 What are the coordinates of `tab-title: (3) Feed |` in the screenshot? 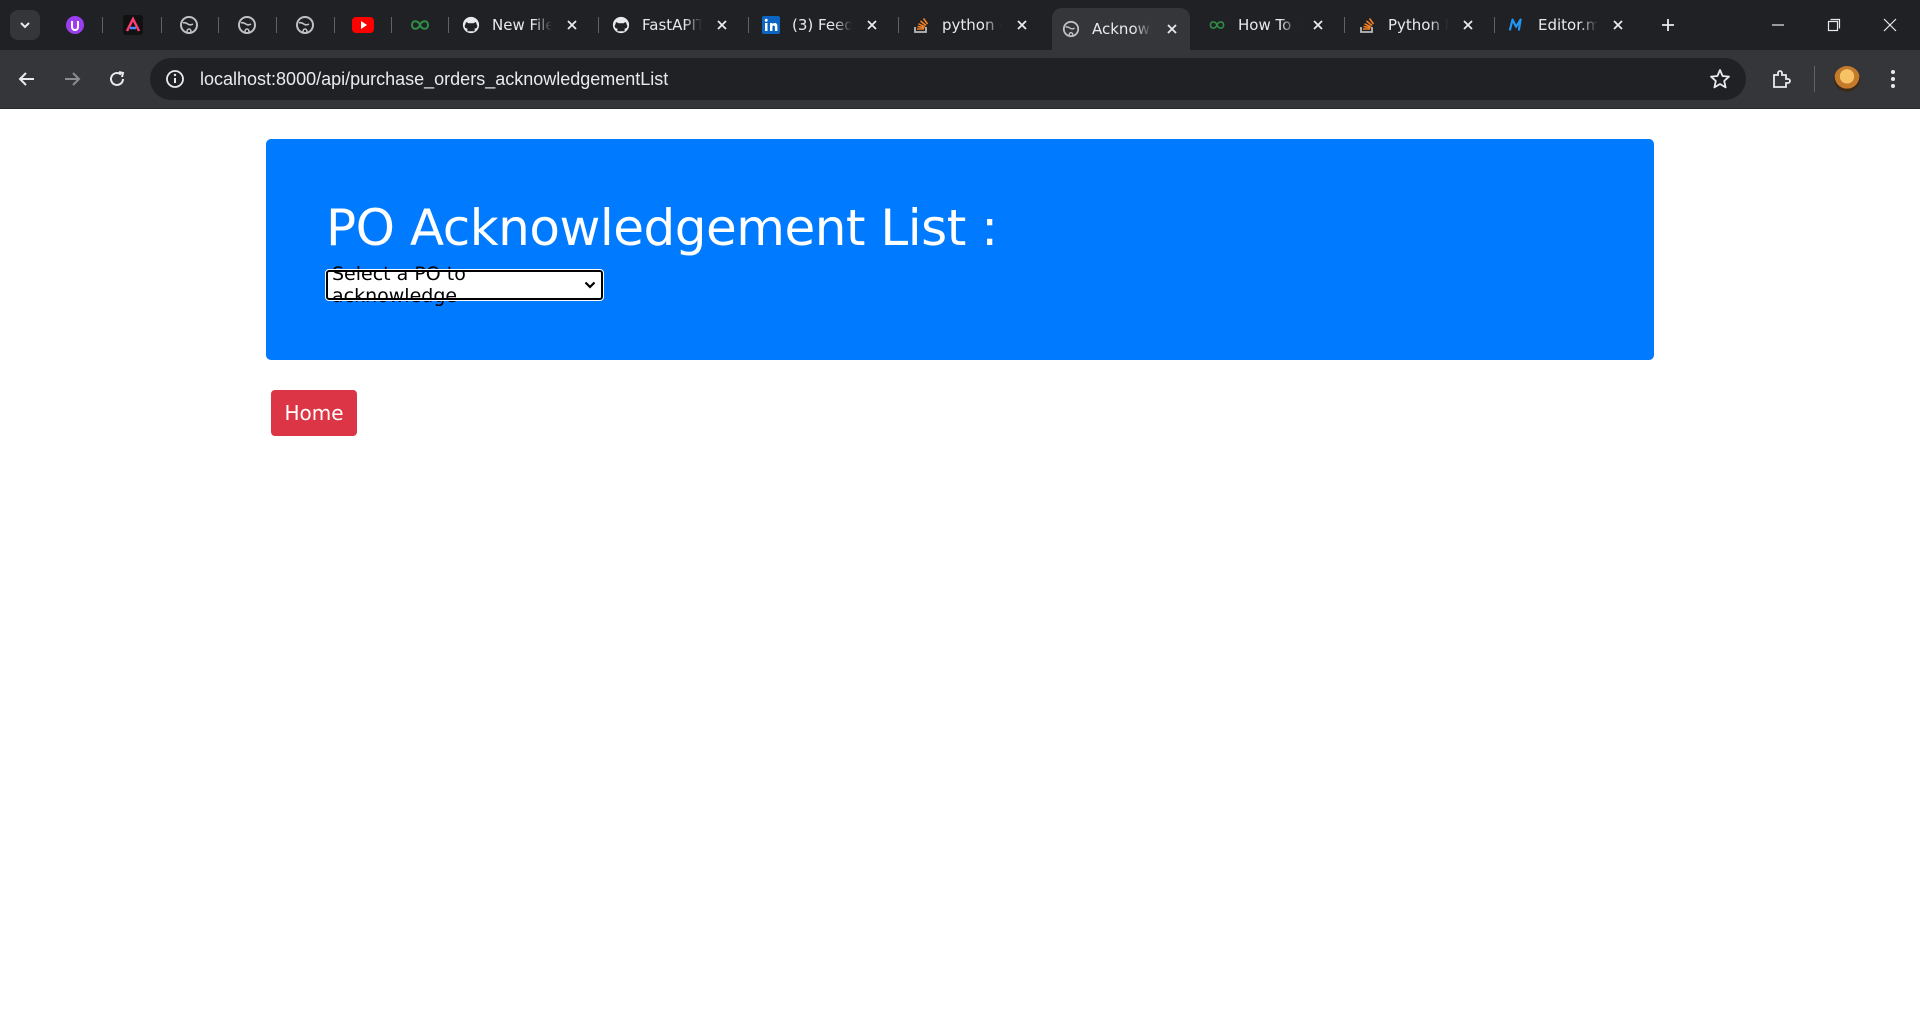 It's located at (822, 25).